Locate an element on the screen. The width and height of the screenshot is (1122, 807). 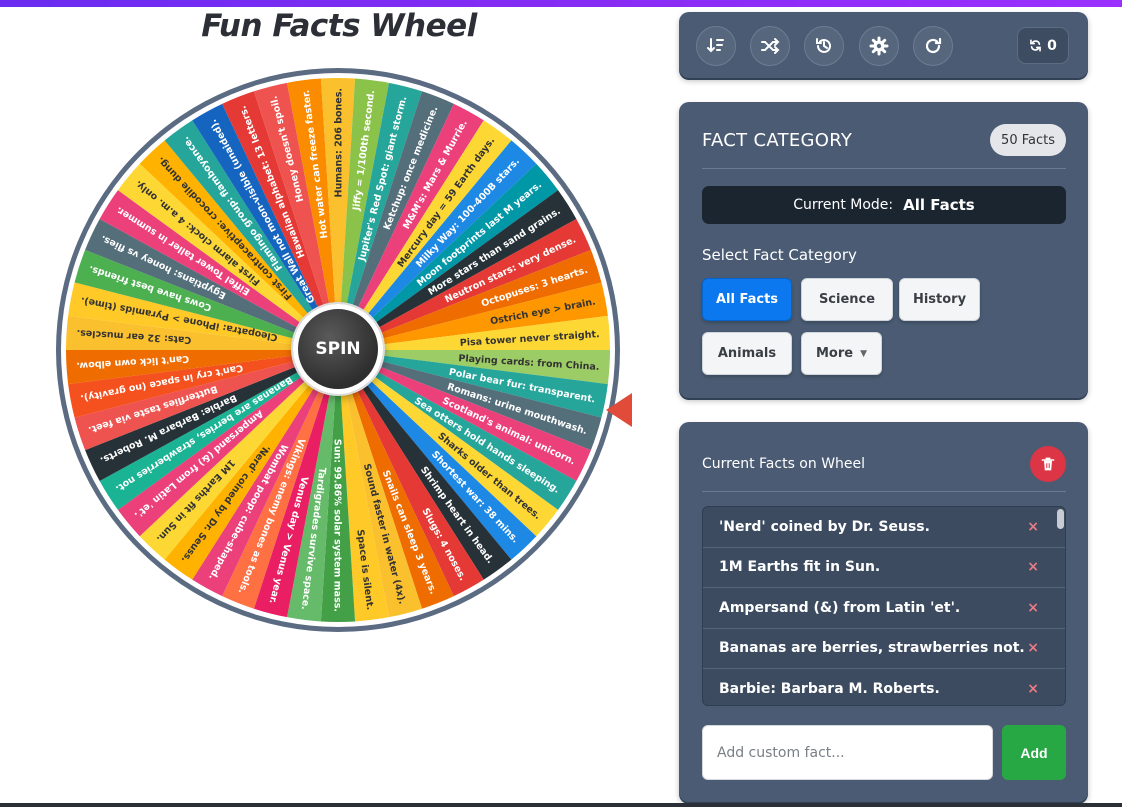
category-animals-button: Animals is located at coordinates (747, 353).